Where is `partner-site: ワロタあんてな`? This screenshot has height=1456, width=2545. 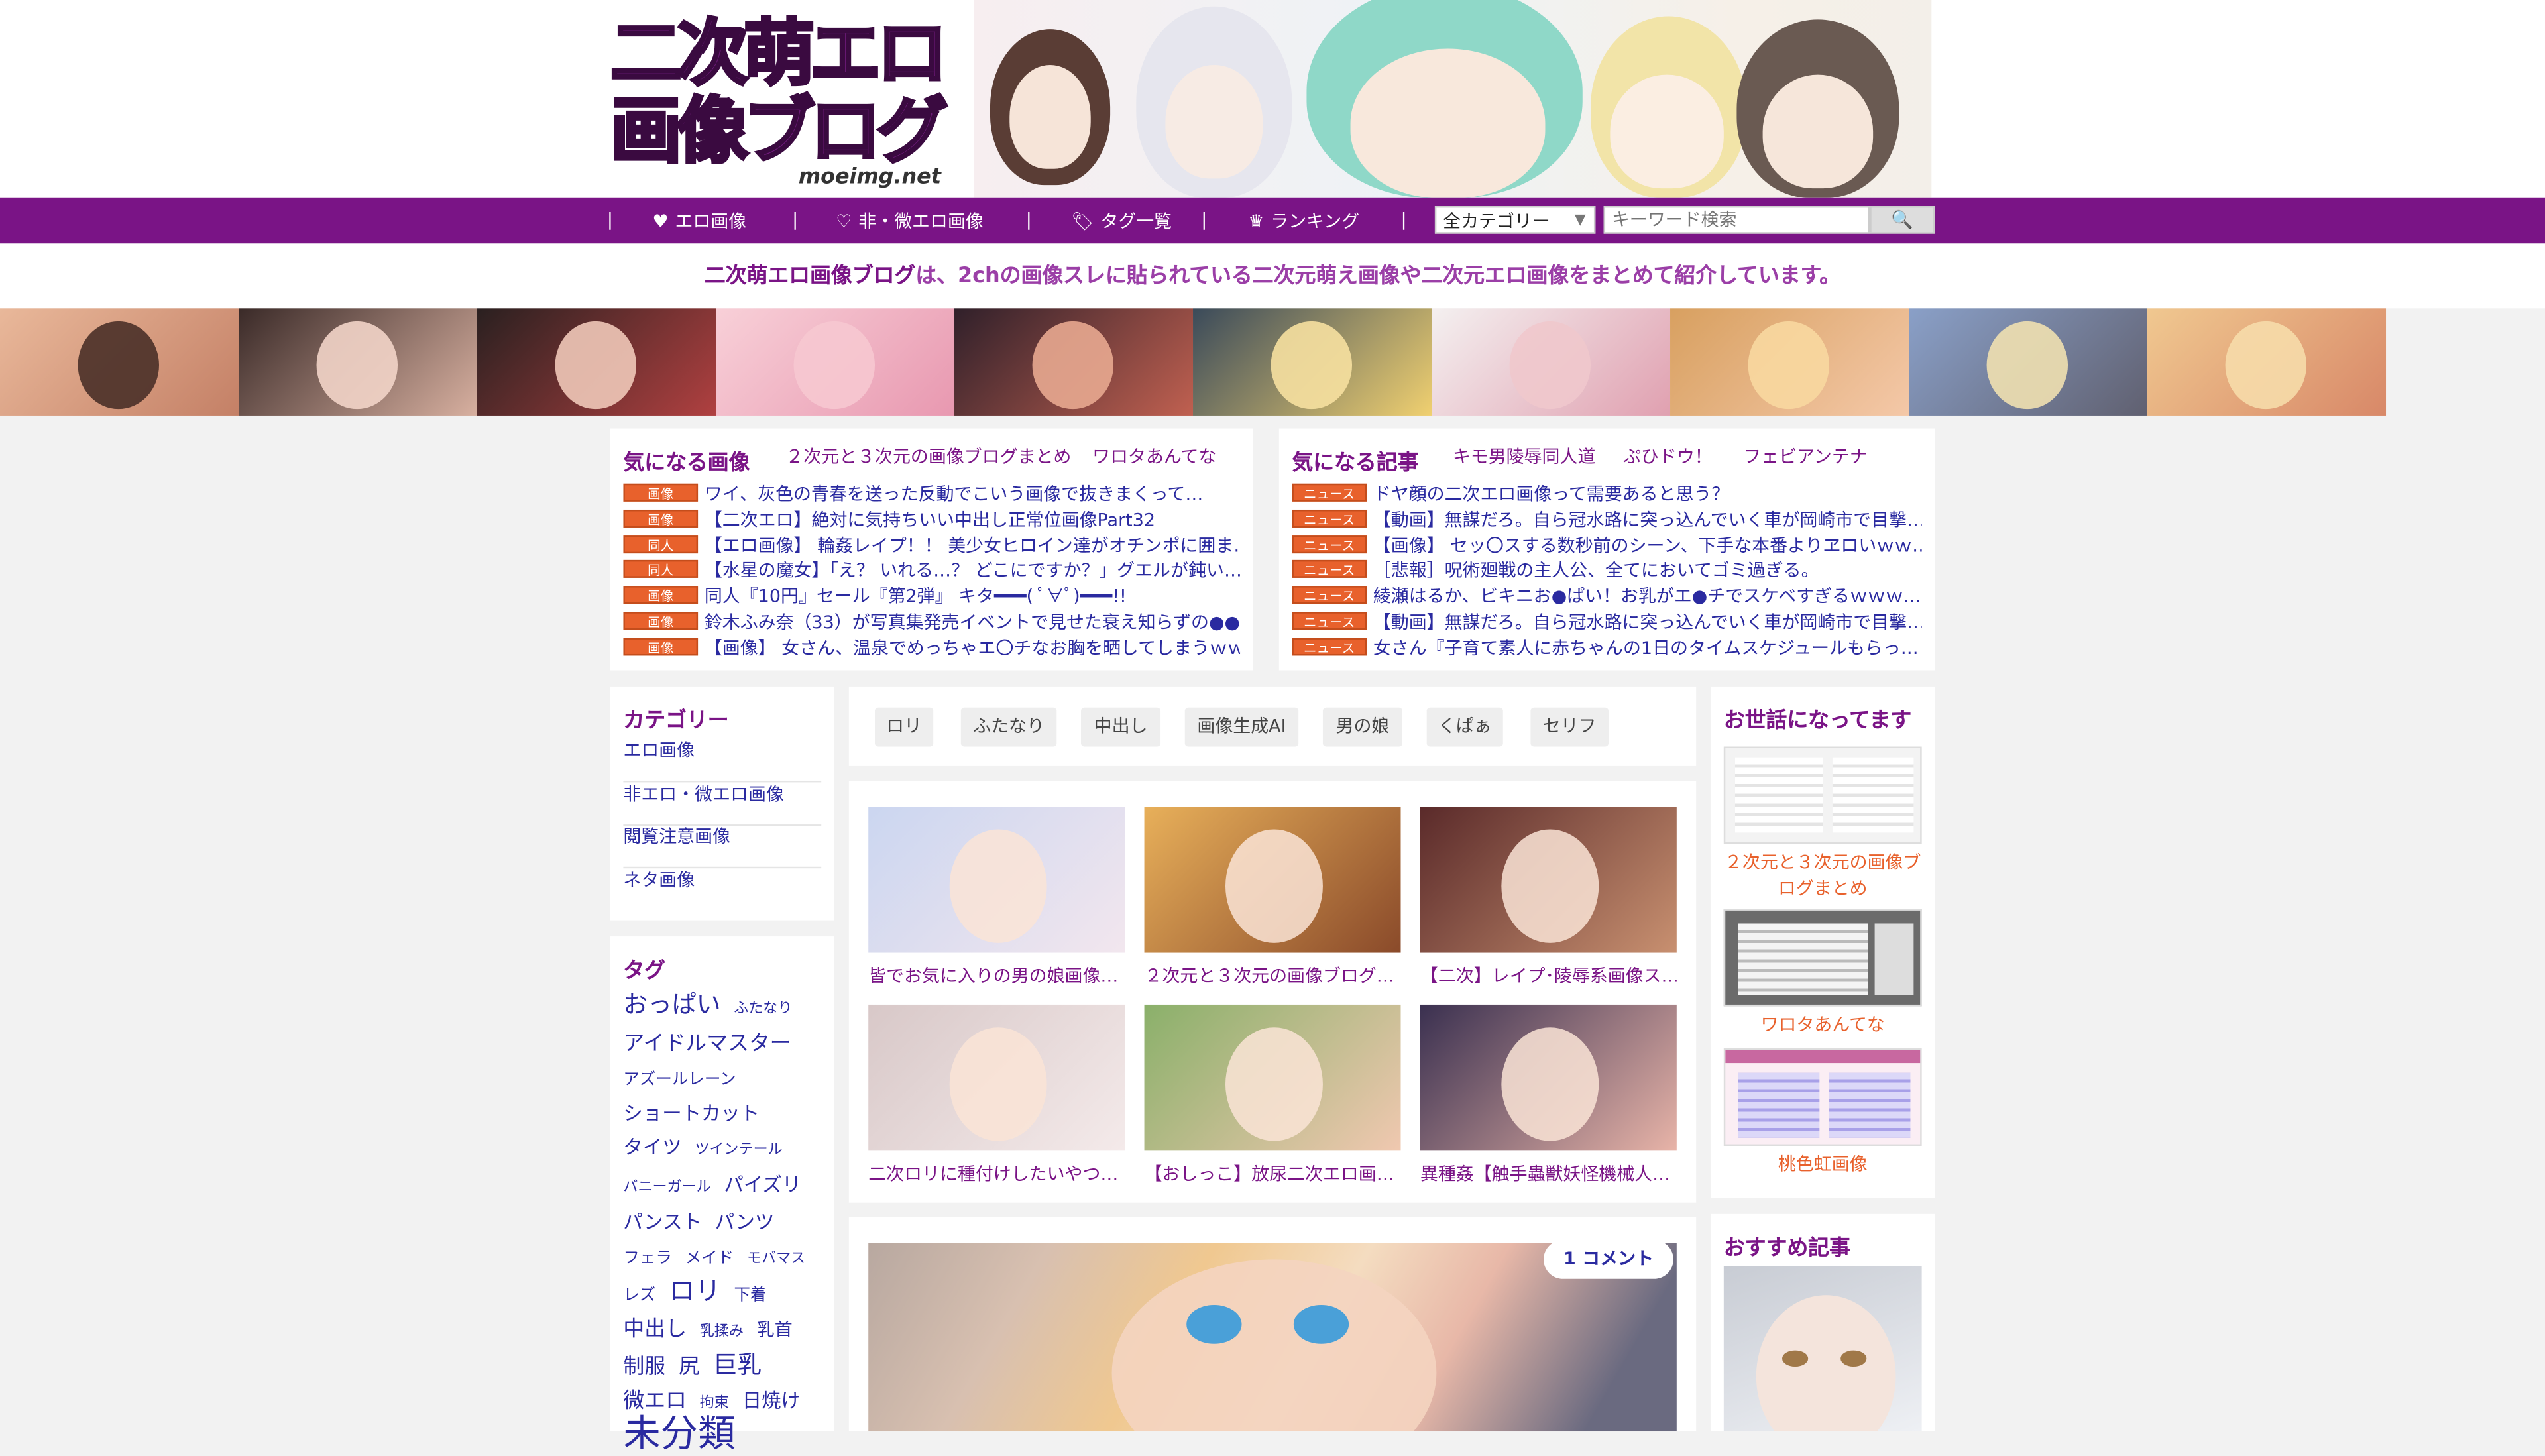 partner-site: ワロタあんてな is located at coordinates (1822, 973).